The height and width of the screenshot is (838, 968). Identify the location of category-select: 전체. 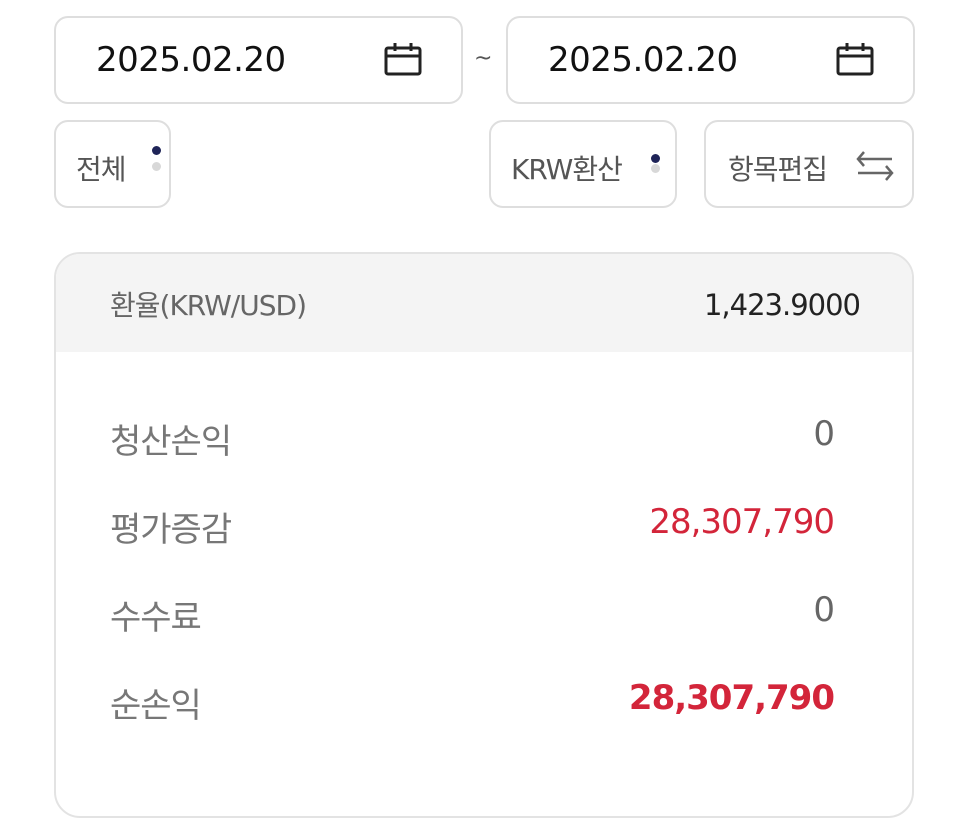
(112, 164).